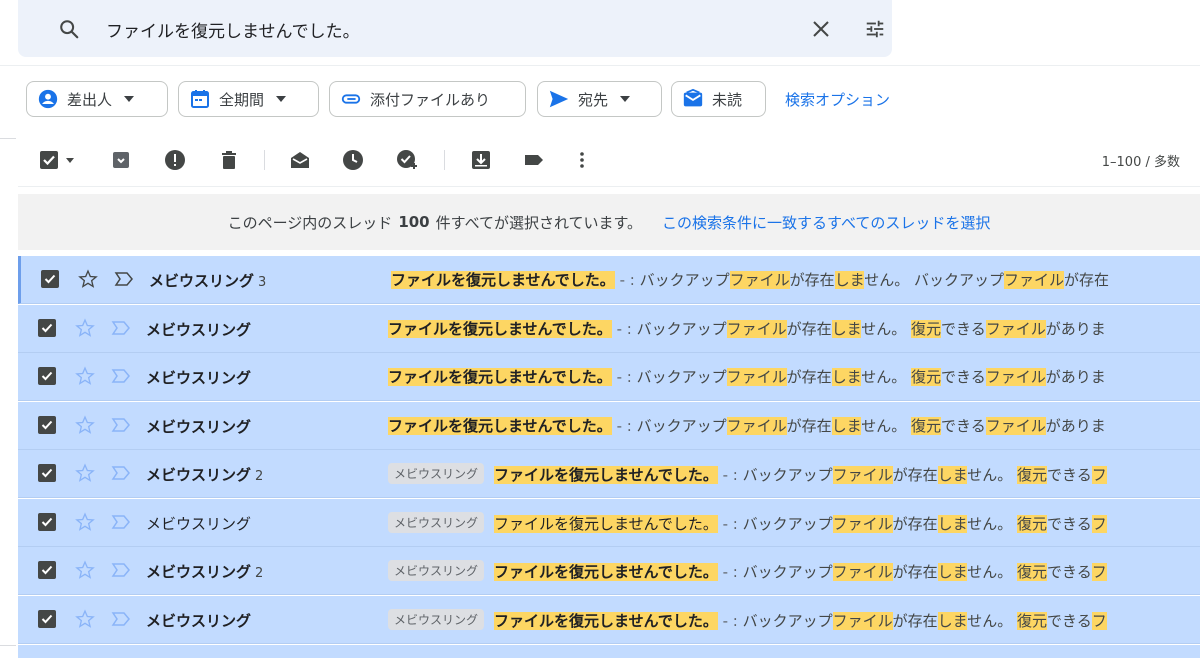  What do you see at coordinates (300, 160) in the screenshot?
I see `mark-read-icon` at bounding box center [300, 160].